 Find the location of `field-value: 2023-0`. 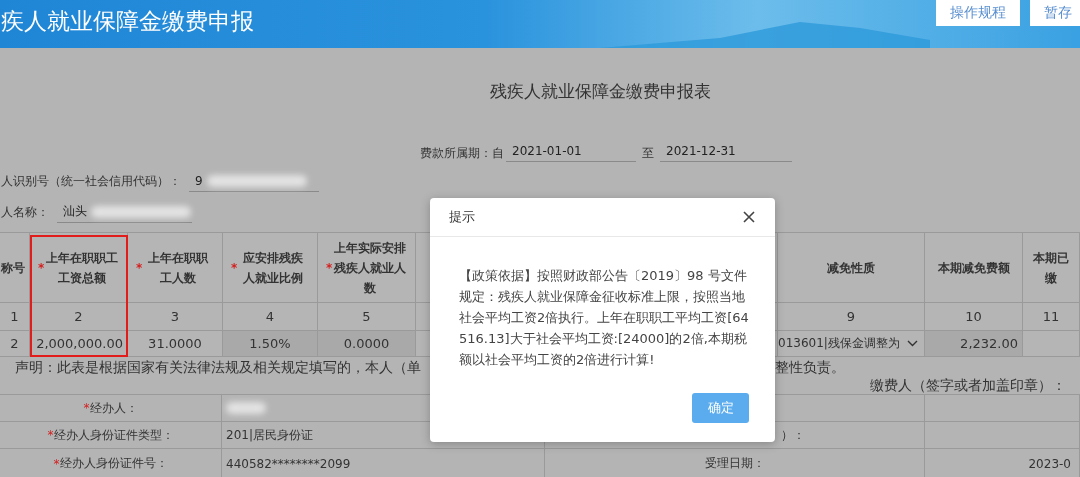

field-value: 2023-0 is located at coordinates (1049, 463).